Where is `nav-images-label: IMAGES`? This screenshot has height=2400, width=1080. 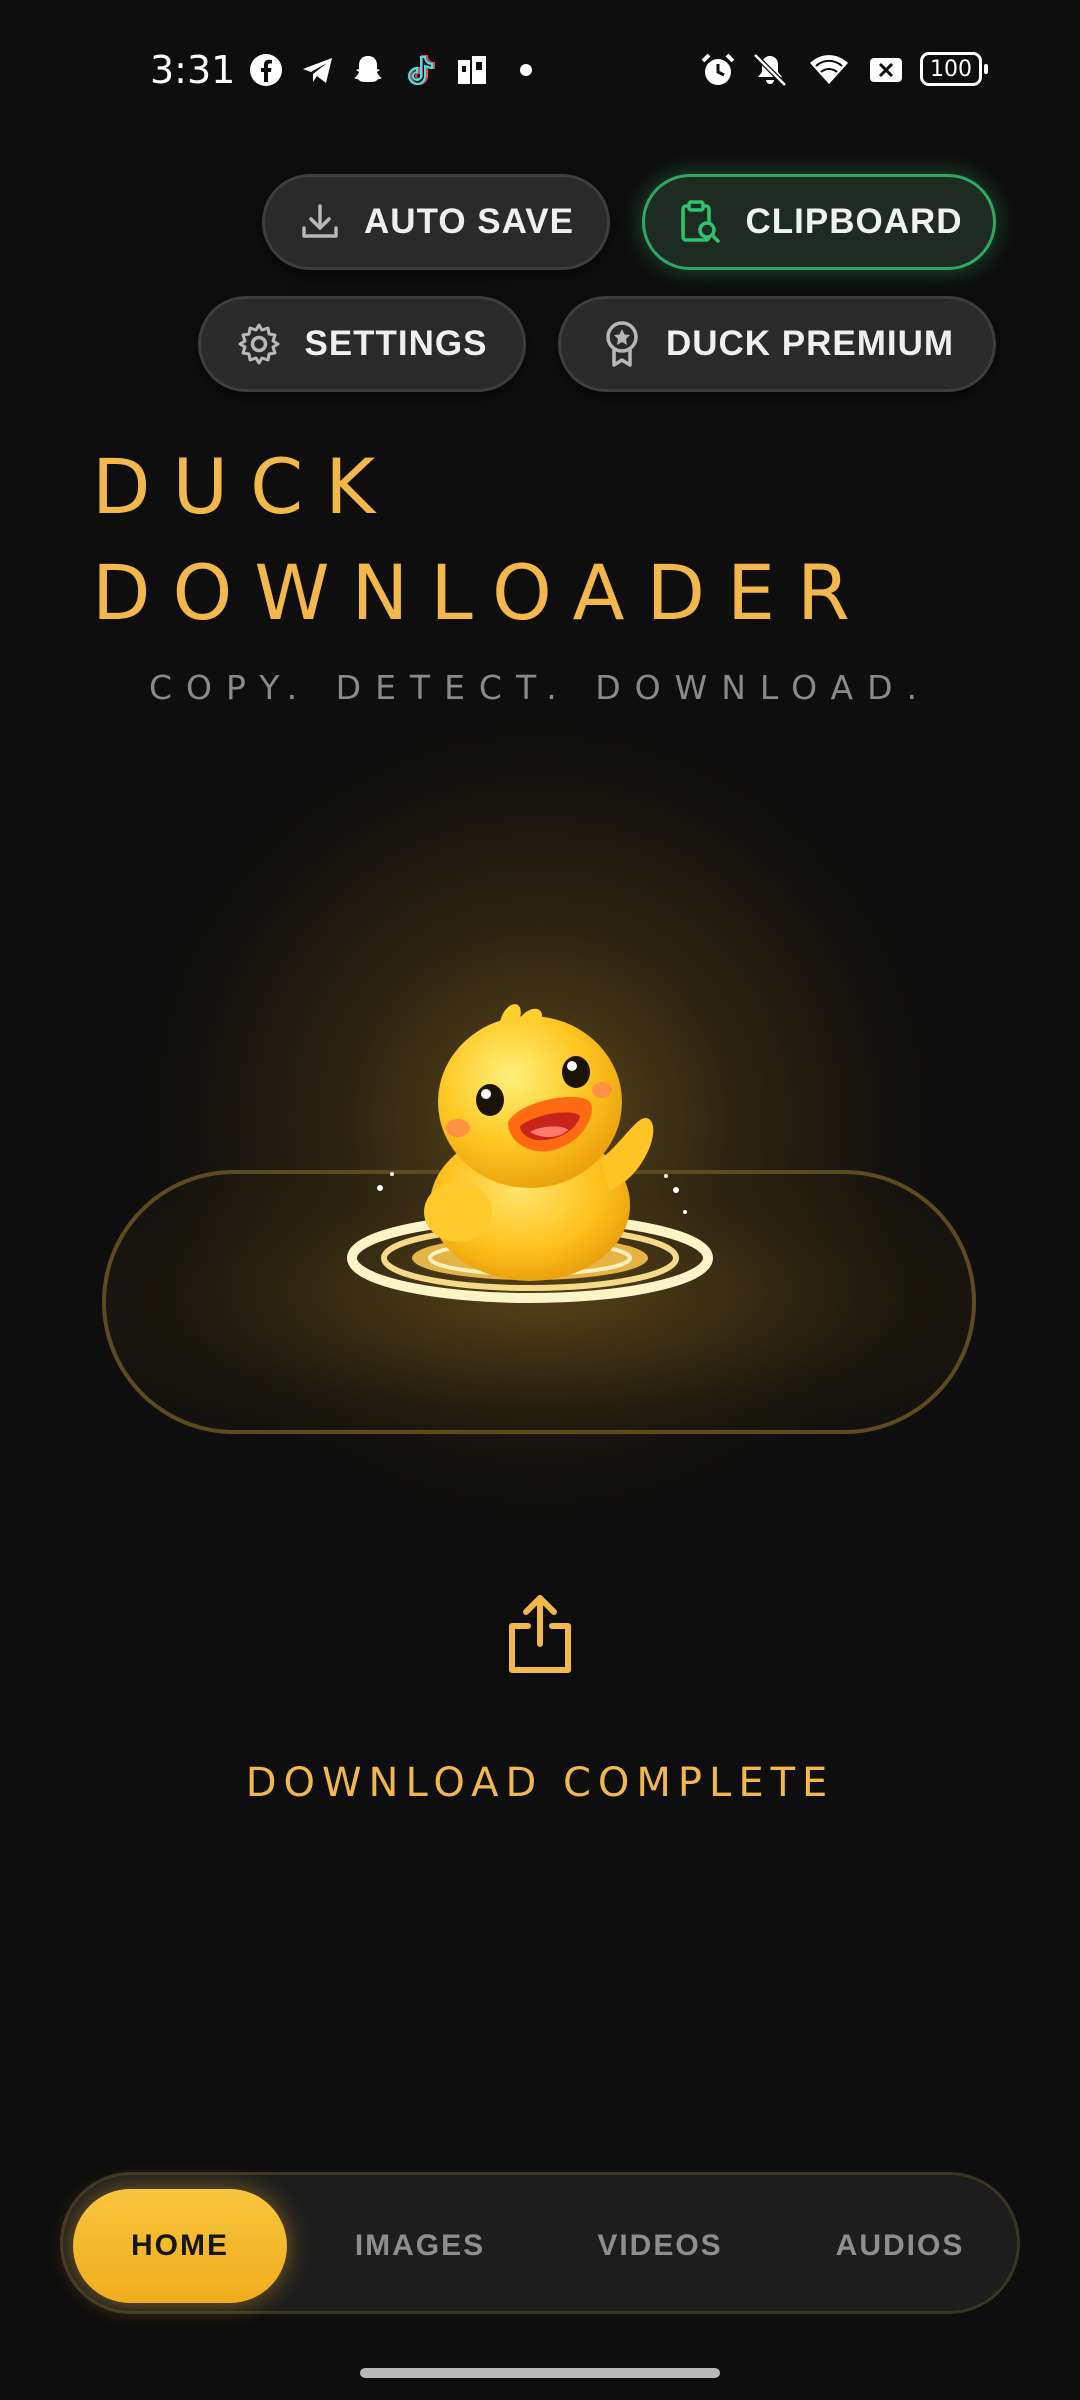 nav-images-label: IMAGES is located at coordinates (420, 2245).